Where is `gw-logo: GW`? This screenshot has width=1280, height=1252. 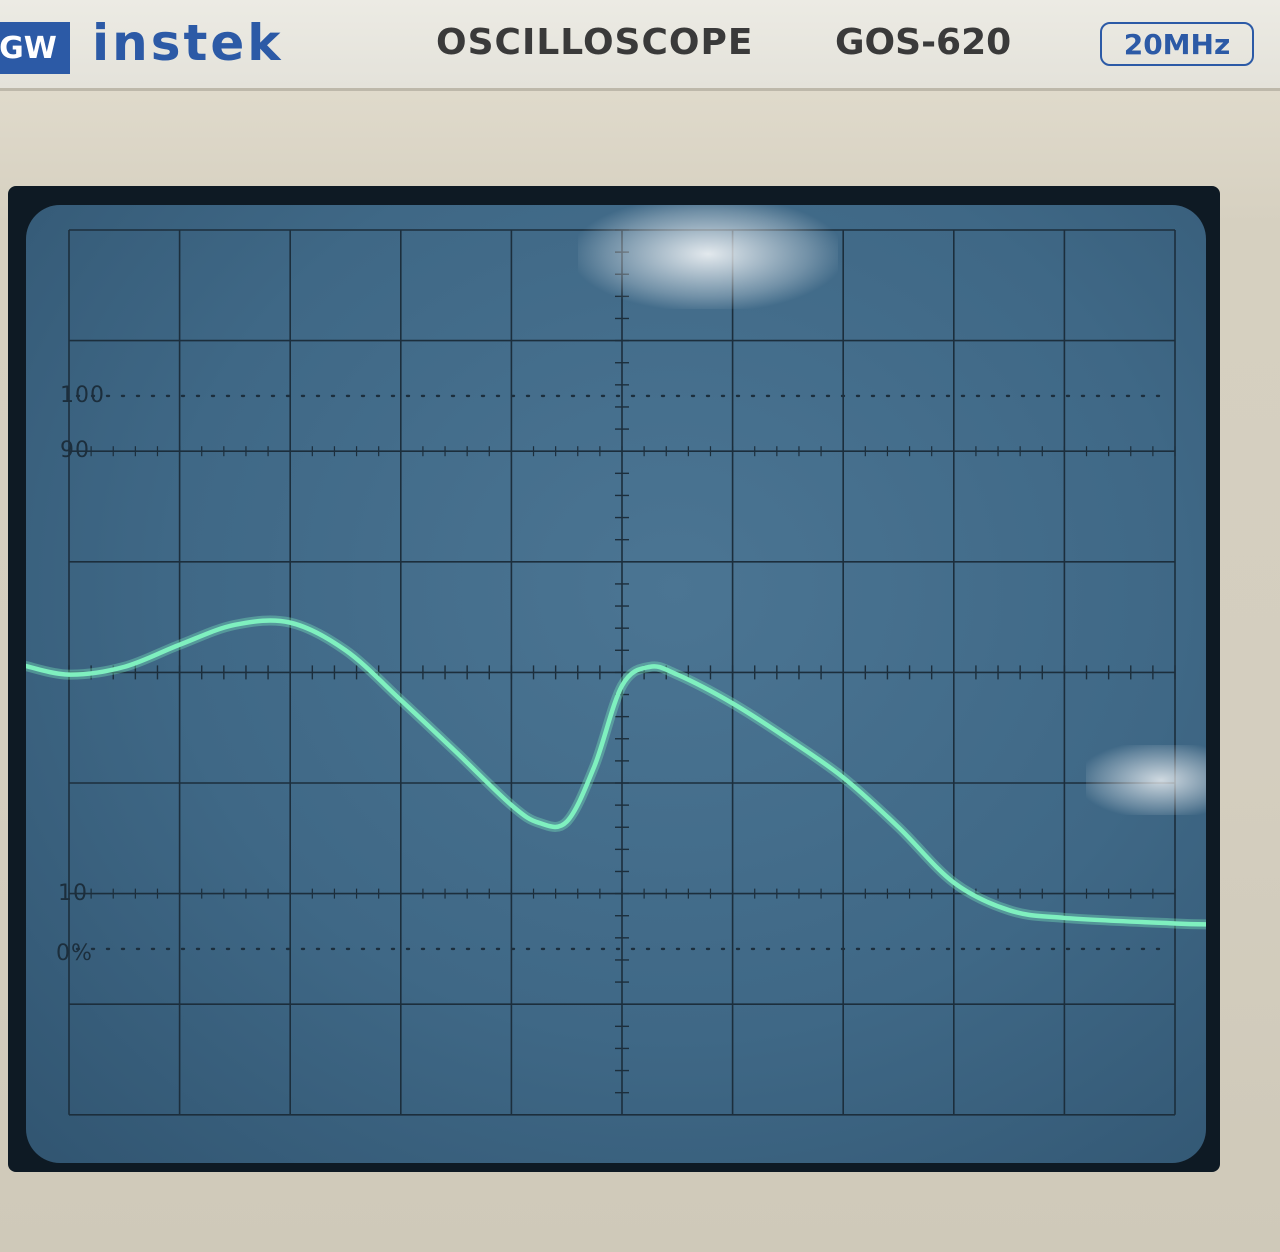 gw-logo: GW is located at coordinates (35, 48).